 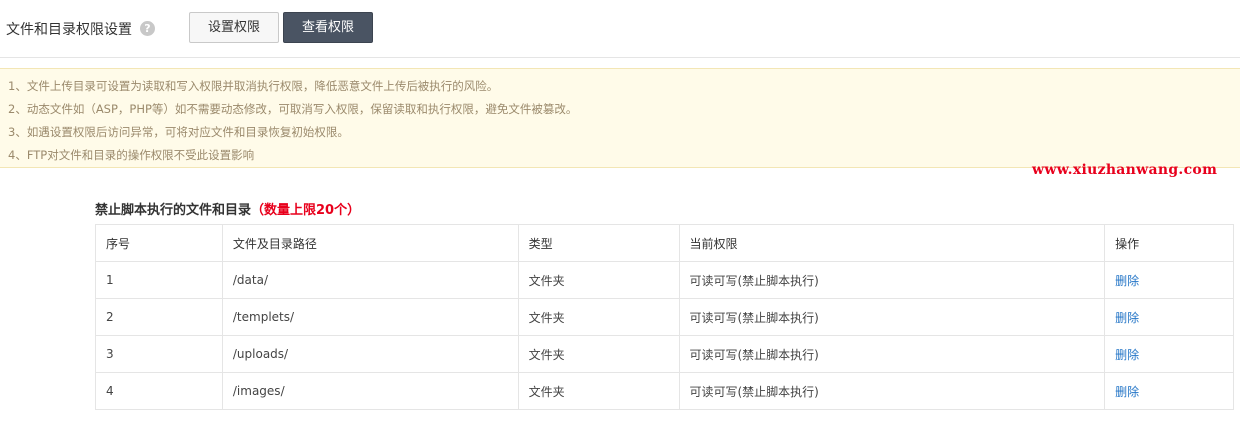 What do you see at coordinates (892, 243) in the screenshot?
I see `column-header-permission: 当前权限` at bounding box center [892, 243].